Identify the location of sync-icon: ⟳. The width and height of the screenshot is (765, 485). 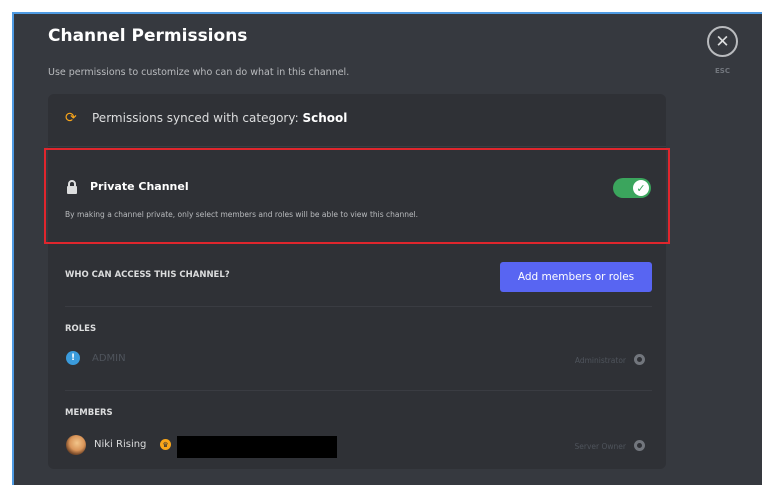
(71, 118).